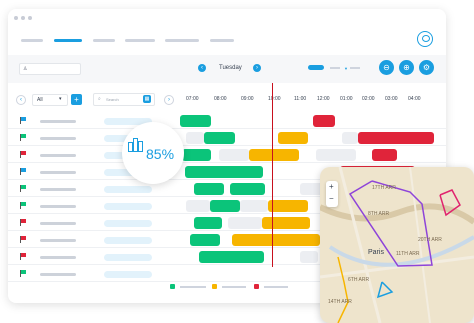 The width and height of the screenshot is (474, 323). I want to click on bar-chart-icon, so click(135, 144).